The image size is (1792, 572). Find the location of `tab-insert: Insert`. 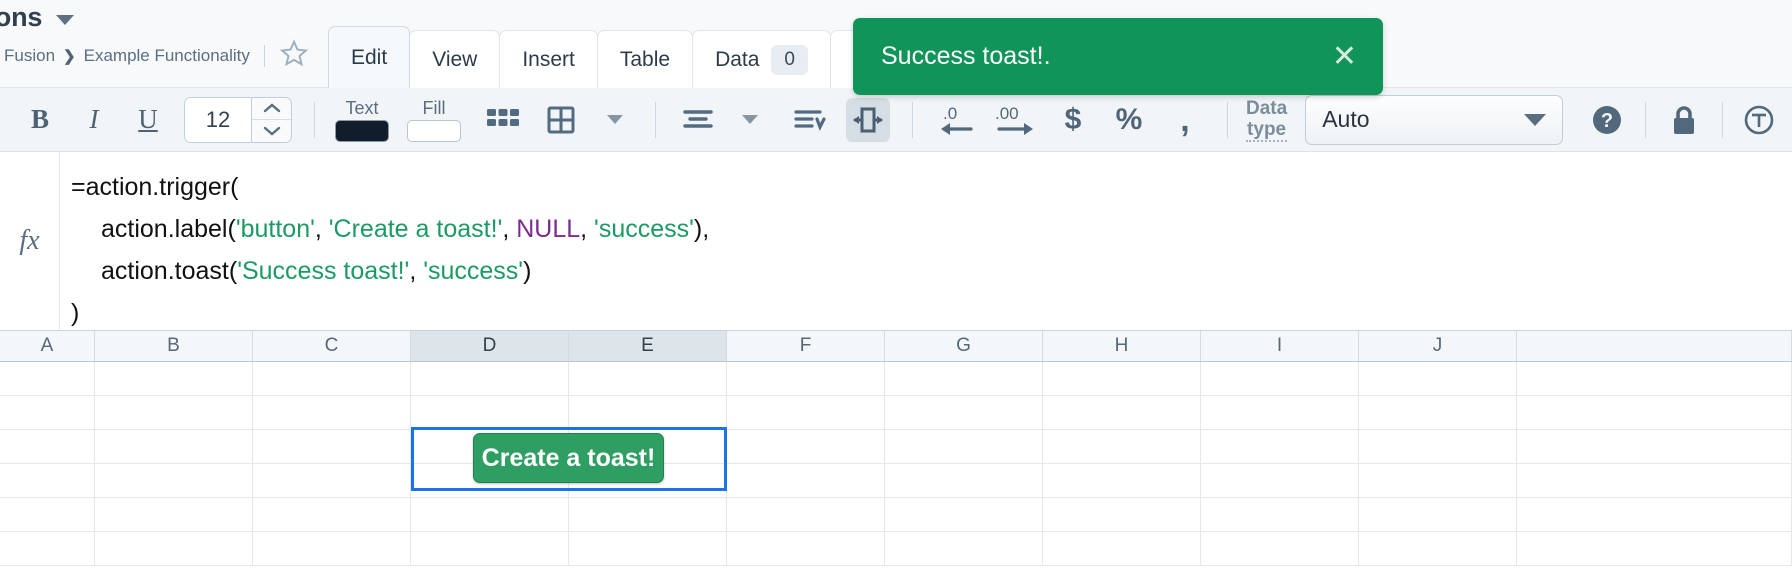

tab-insert: Insert is located at coordinates (548, 59).